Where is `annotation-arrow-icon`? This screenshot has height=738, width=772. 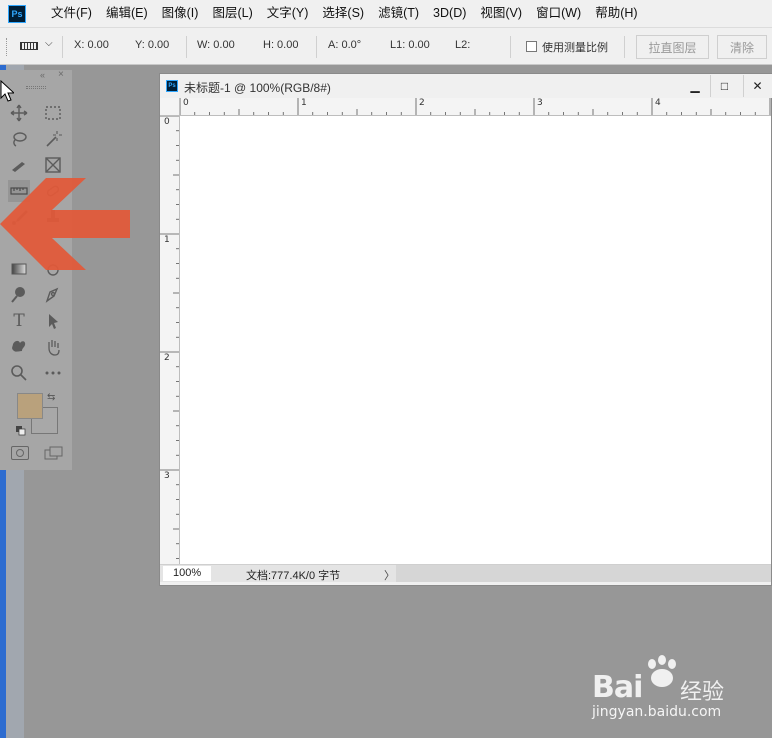
annotation-arrow-icon is located at coordinates (65, 224).